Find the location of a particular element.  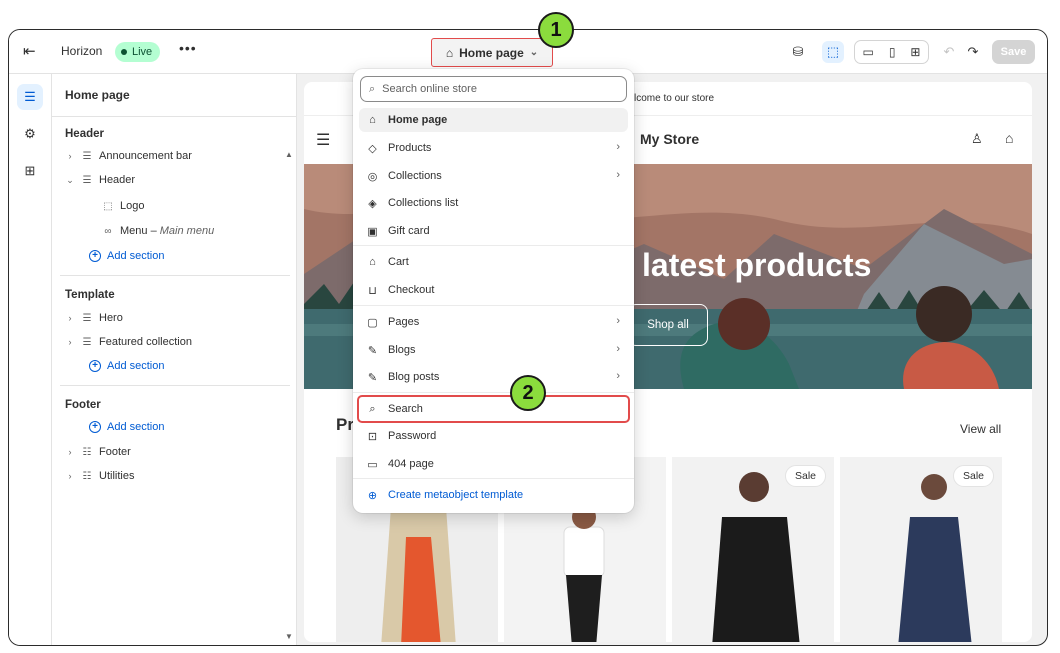

menu-label: Menu is located at coordinates (134, 231).